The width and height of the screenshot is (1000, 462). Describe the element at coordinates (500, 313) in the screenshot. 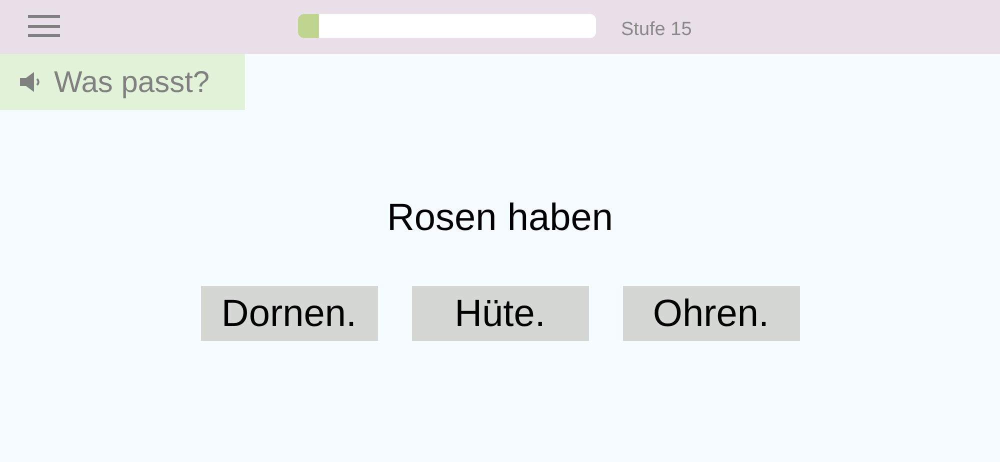

I see `answer-button: Hüte.` at that location.